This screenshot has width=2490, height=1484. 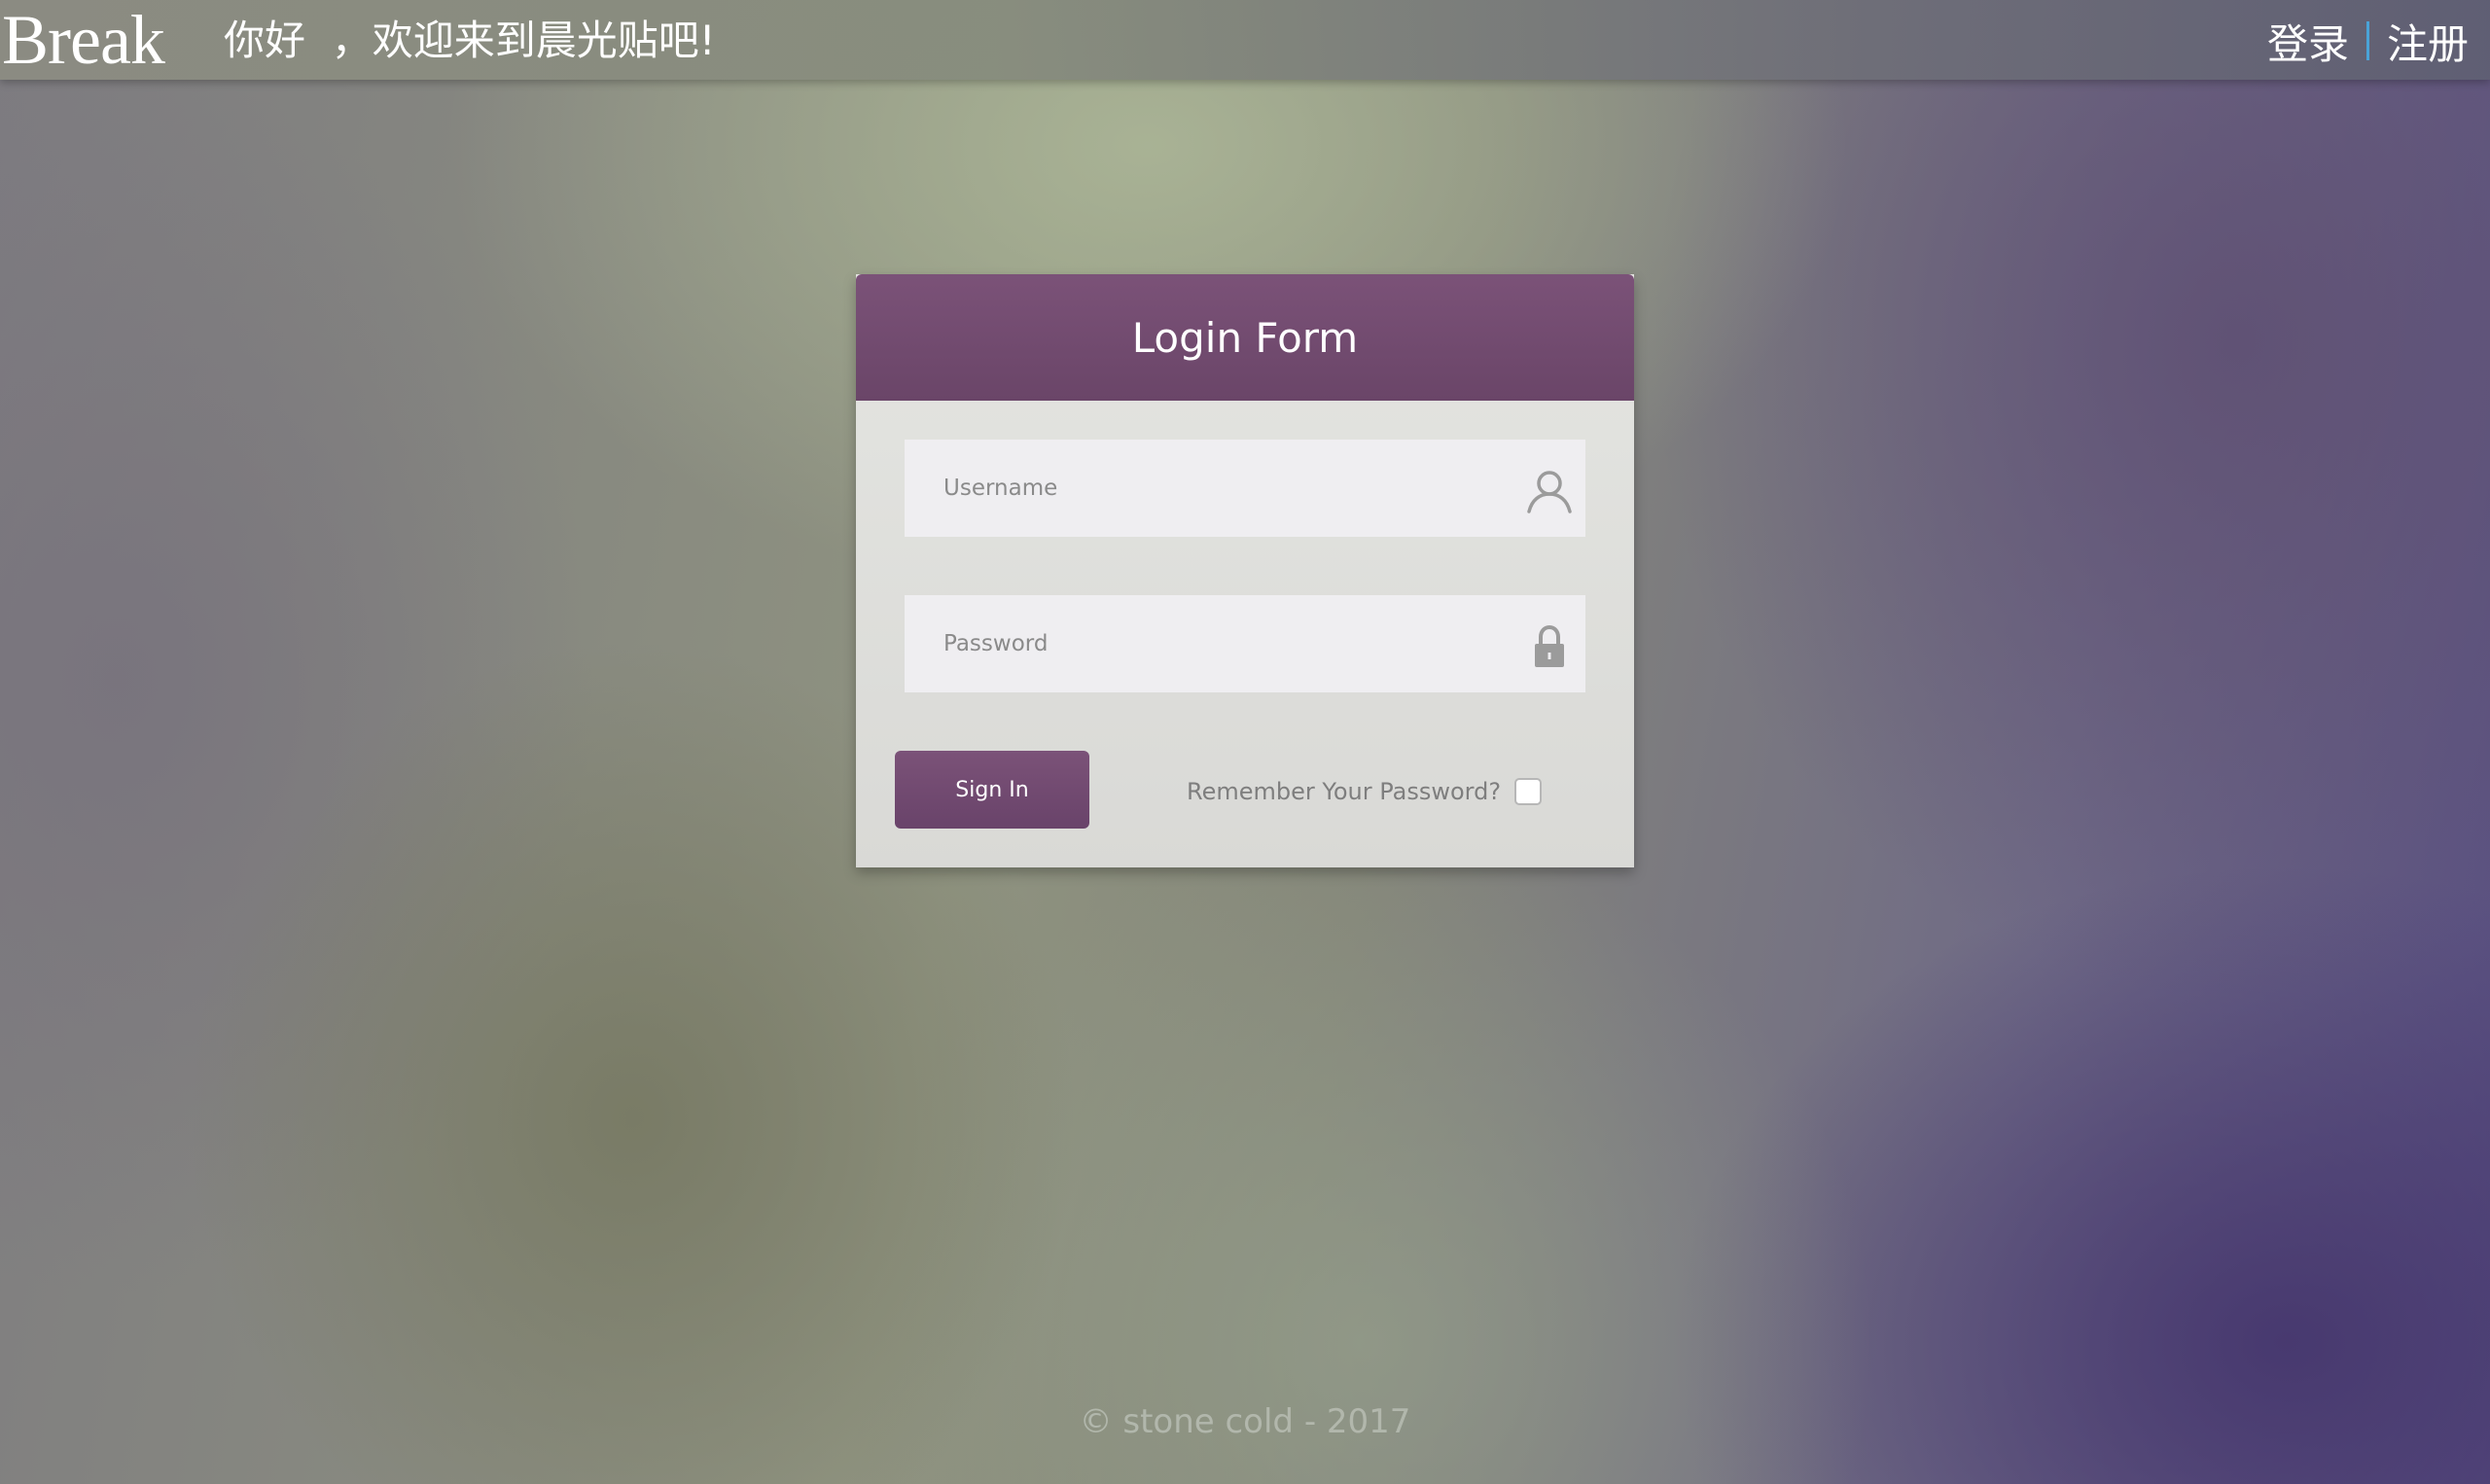 I want to click on user-icon, so click(x=1549, y=491).